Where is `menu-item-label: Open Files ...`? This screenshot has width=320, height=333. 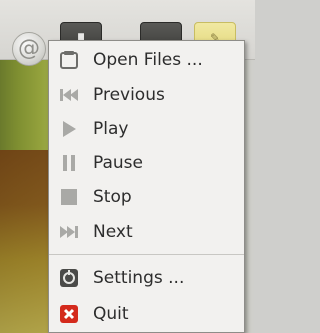
menu-item-label: Open Files ... is located at coordinates (148, 60).